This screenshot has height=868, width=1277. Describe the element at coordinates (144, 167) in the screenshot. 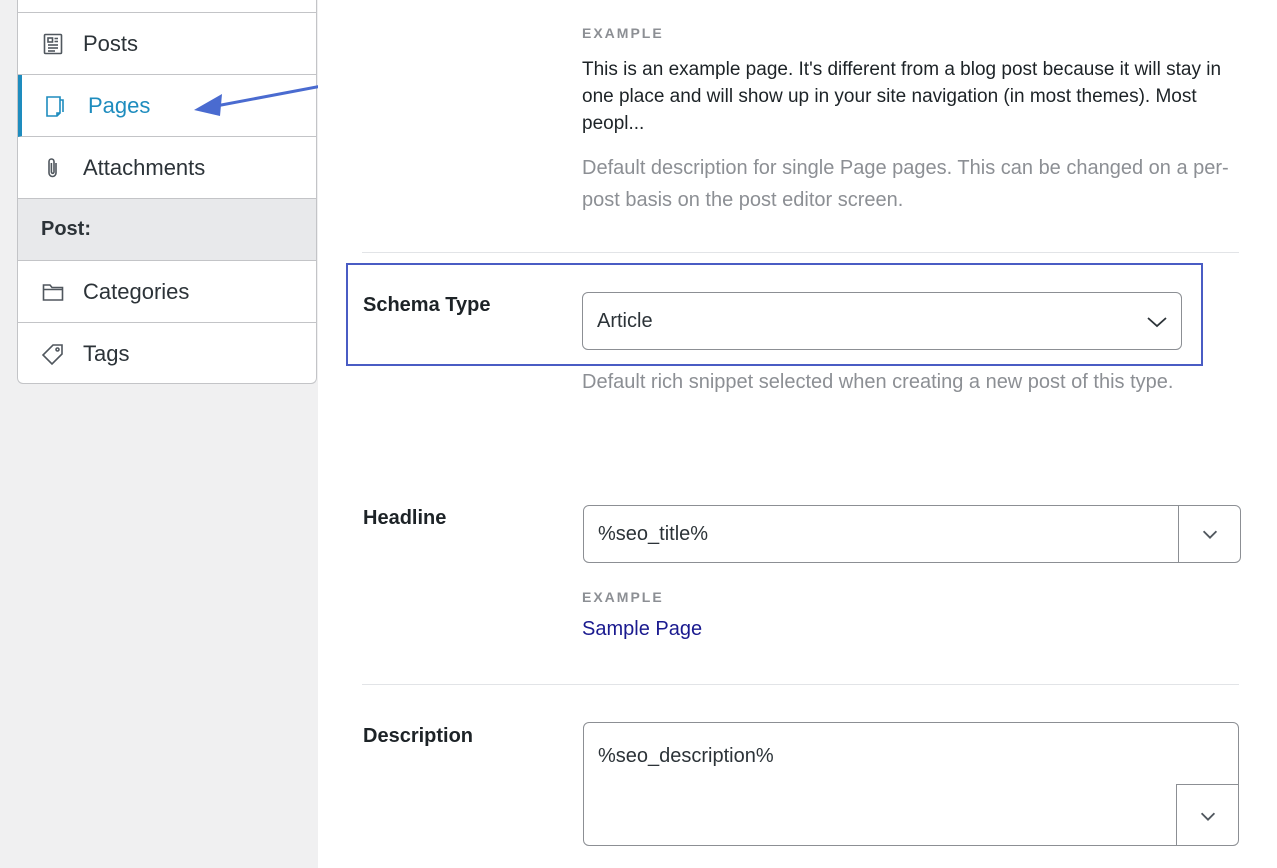

I see `sidebar-item-label: Attachments` at that location.